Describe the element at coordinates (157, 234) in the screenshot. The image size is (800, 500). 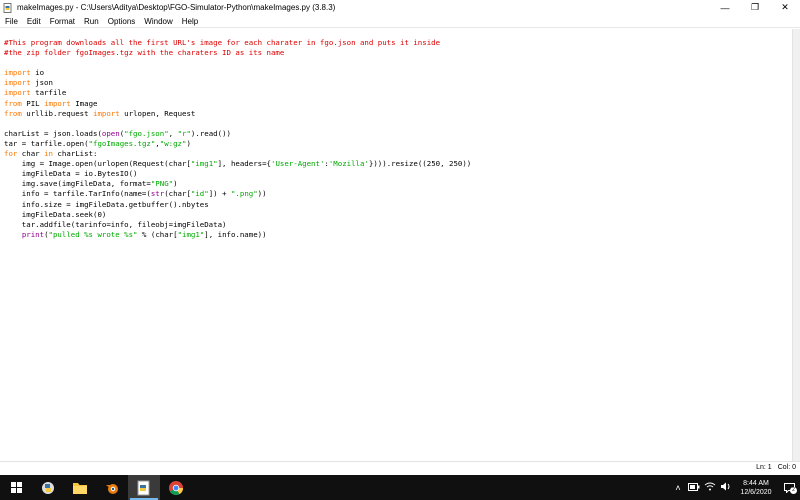
I see `code-token: % (char[` at that location.